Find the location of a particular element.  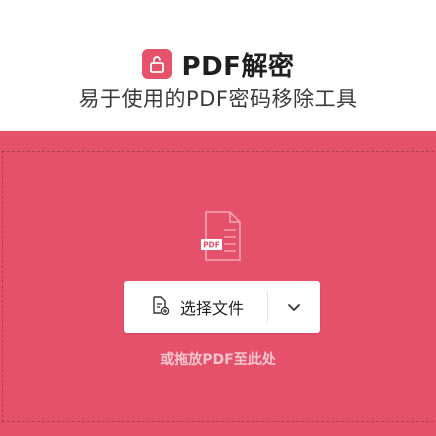

file-add-icon is located at coordinates (160, 307).